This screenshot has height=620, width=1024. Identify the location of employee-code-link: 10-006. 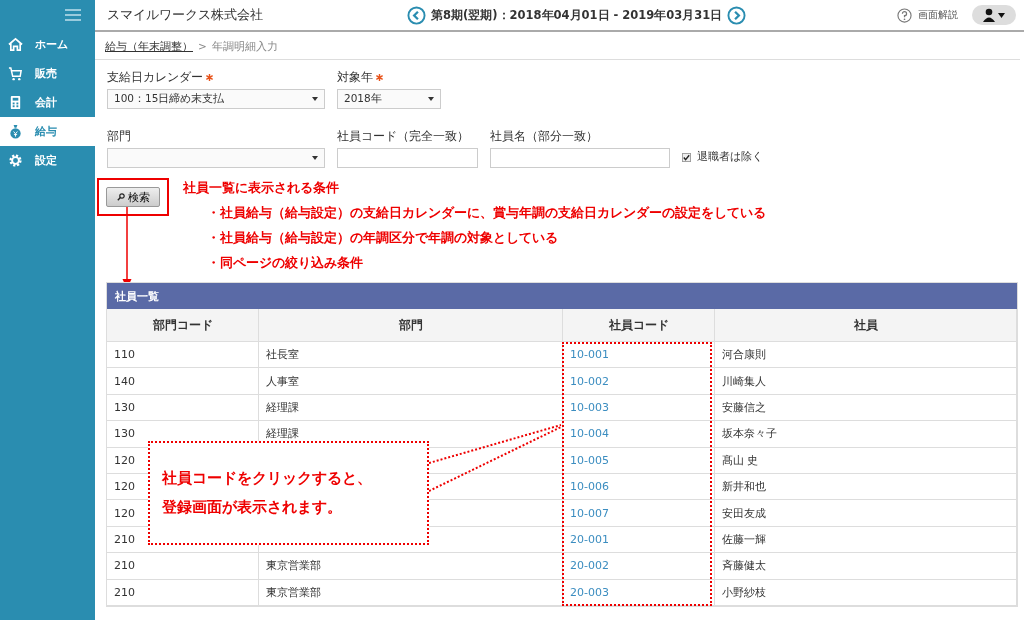
(589, 487).